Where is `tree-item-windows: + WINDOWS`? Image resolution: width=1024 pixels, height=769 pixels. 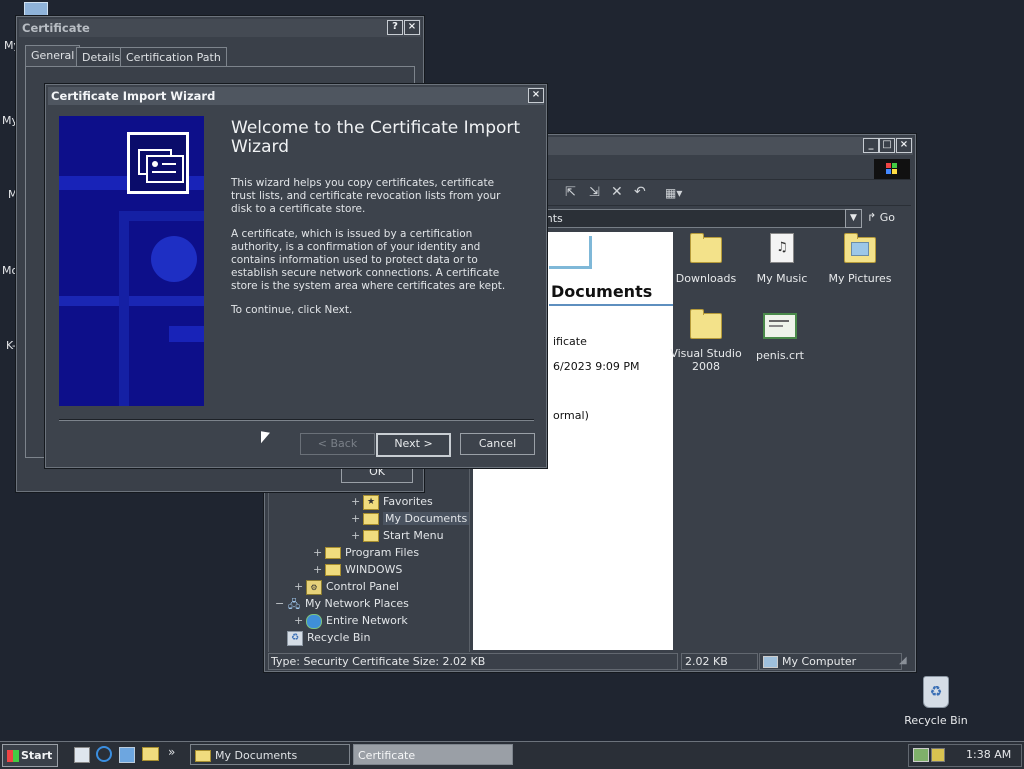 tree-item-windows: + WINDOWS is located at coordinates (357, 569).